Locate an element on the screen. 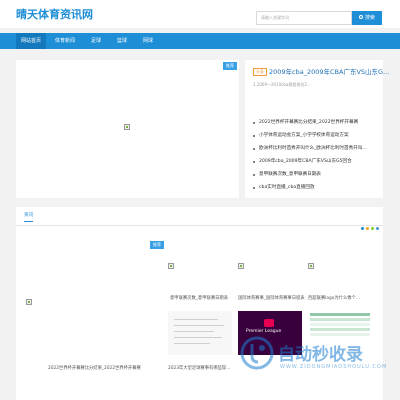 The height and width of the screenshot is (400, 400). news-caption: 国际体育赛事_国际体育赛事日程表 is located at coordinates (271, 298).